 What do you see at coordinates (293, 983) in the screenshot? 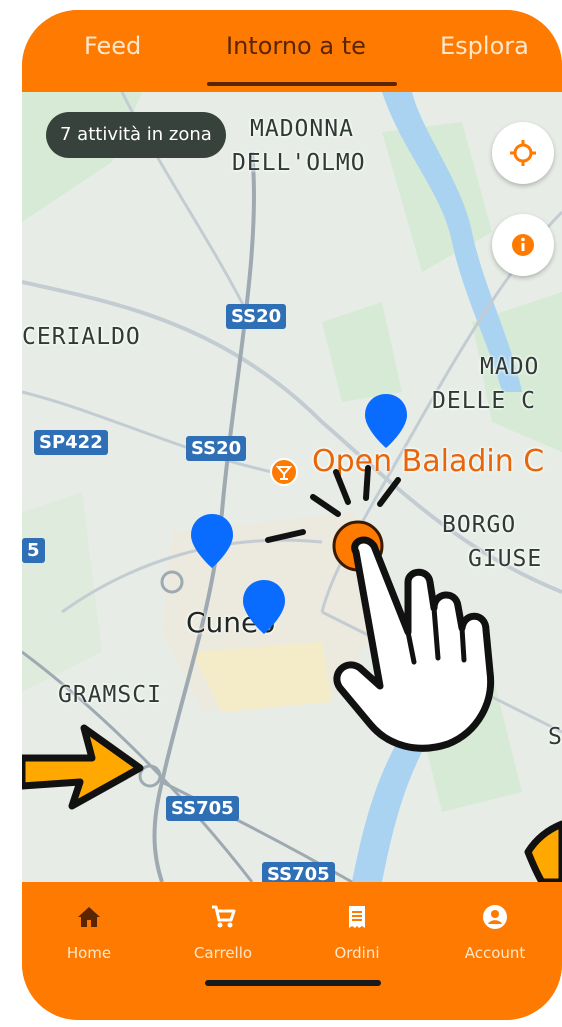
I see `home-indicator` at bounding box center [293, 983].